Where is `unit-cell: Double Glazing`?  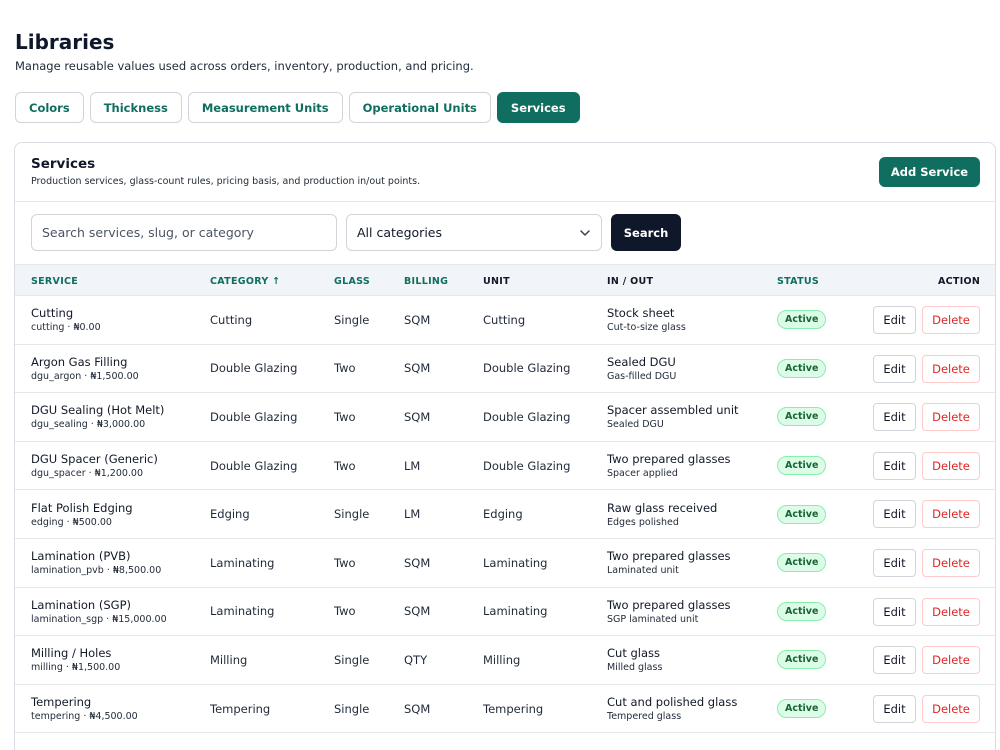 unit-cell: Double Glazing is located at coordinates (527, 368).